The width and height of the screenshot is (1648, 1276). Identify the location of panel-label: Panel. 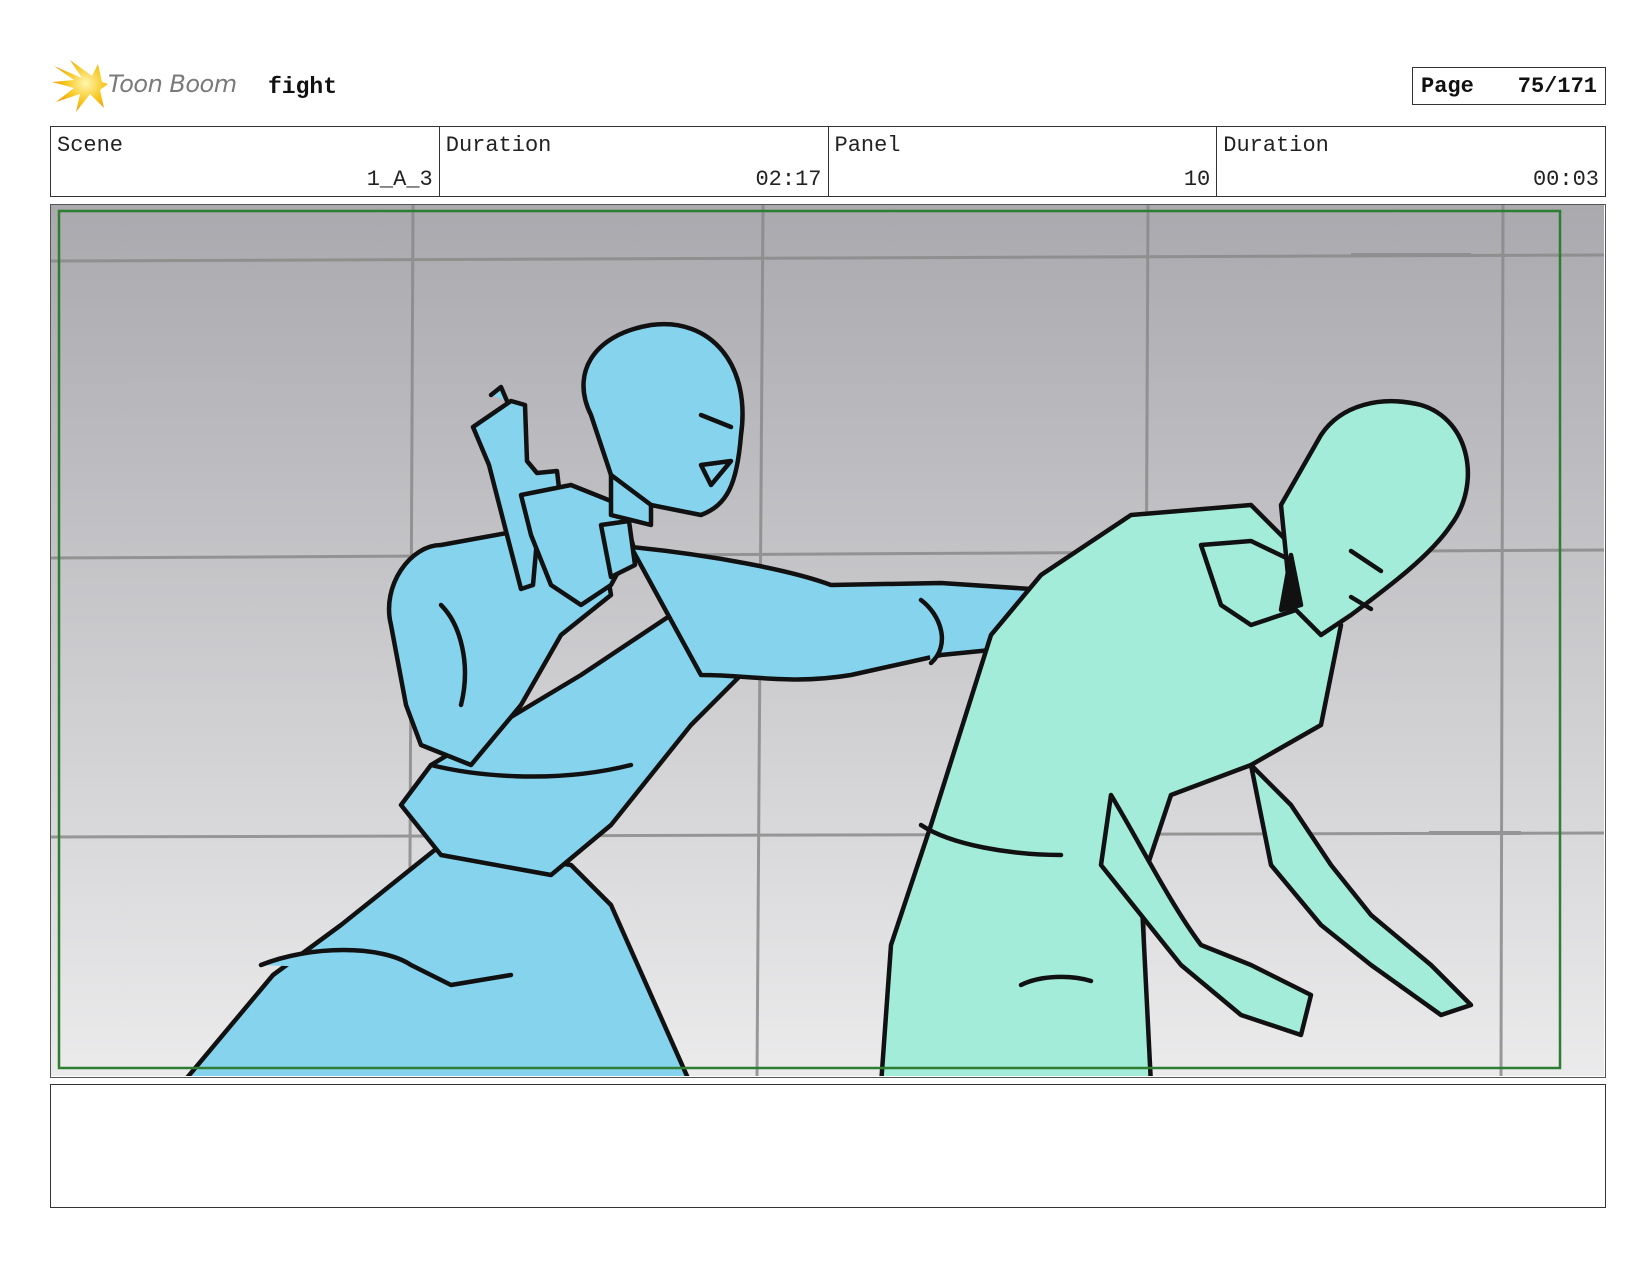
(867, 145).